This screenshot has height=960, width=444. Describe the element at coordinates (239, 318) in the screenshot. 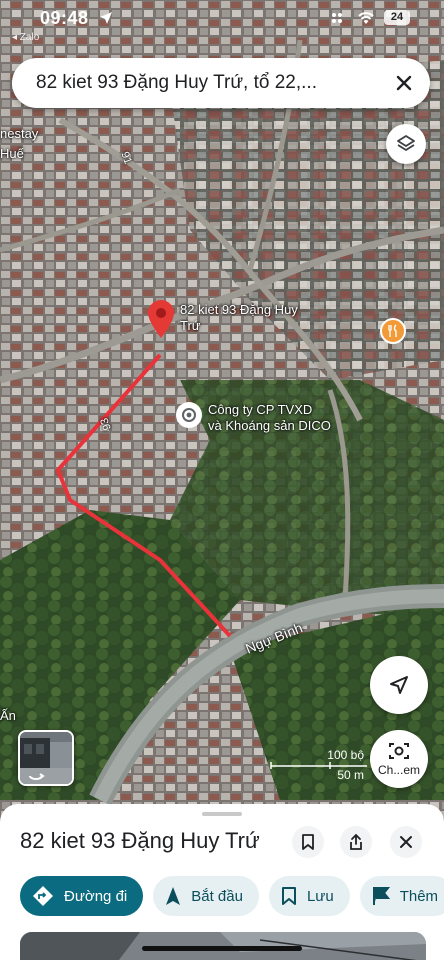

I see `pin-label: 82 kiet 93 Đặng Huy Trứ` at that location.